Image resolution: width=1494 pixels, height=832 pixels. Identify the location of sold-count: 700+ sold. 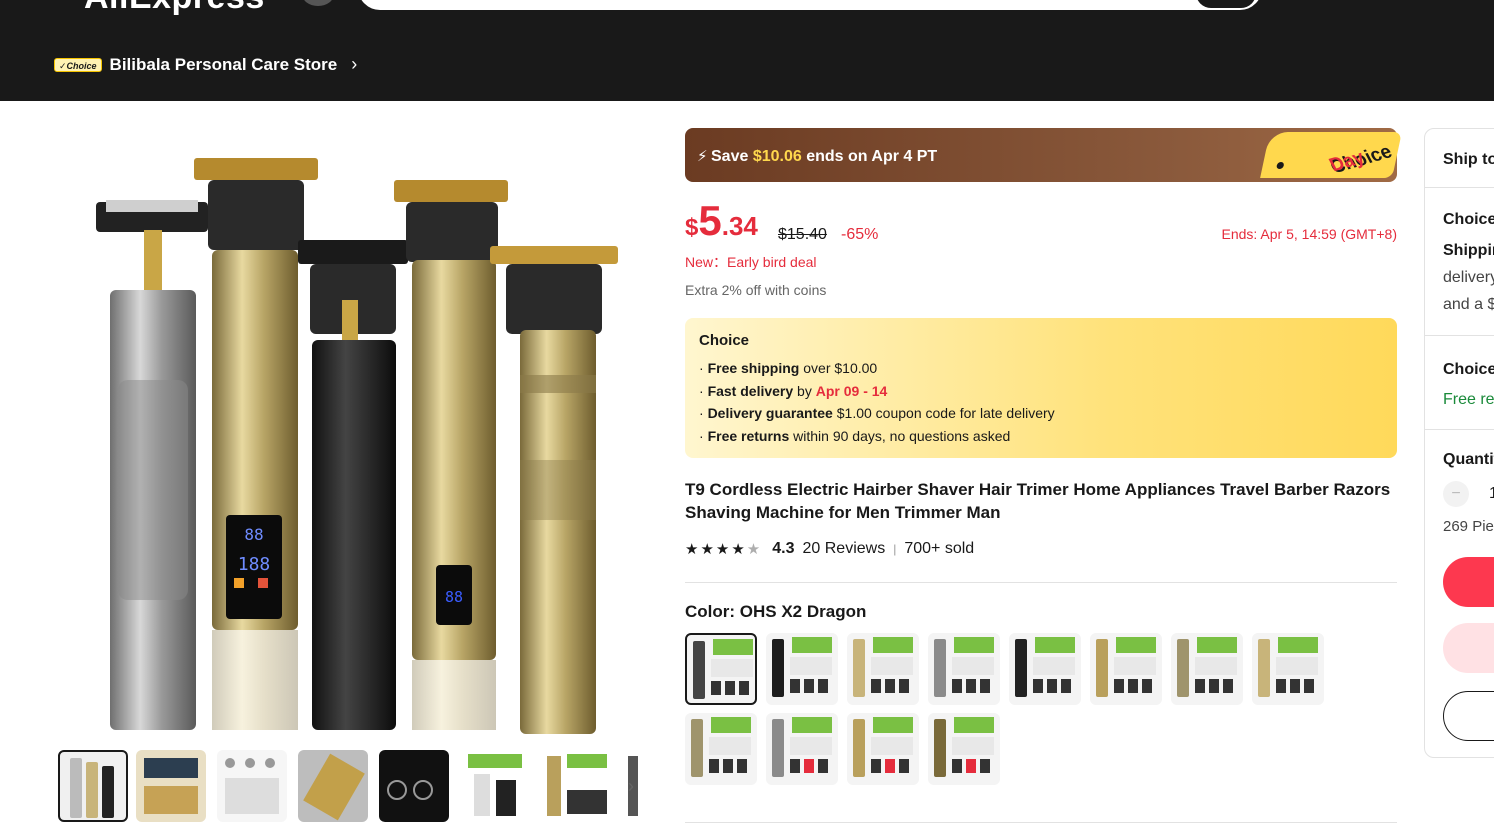
(939, 548).